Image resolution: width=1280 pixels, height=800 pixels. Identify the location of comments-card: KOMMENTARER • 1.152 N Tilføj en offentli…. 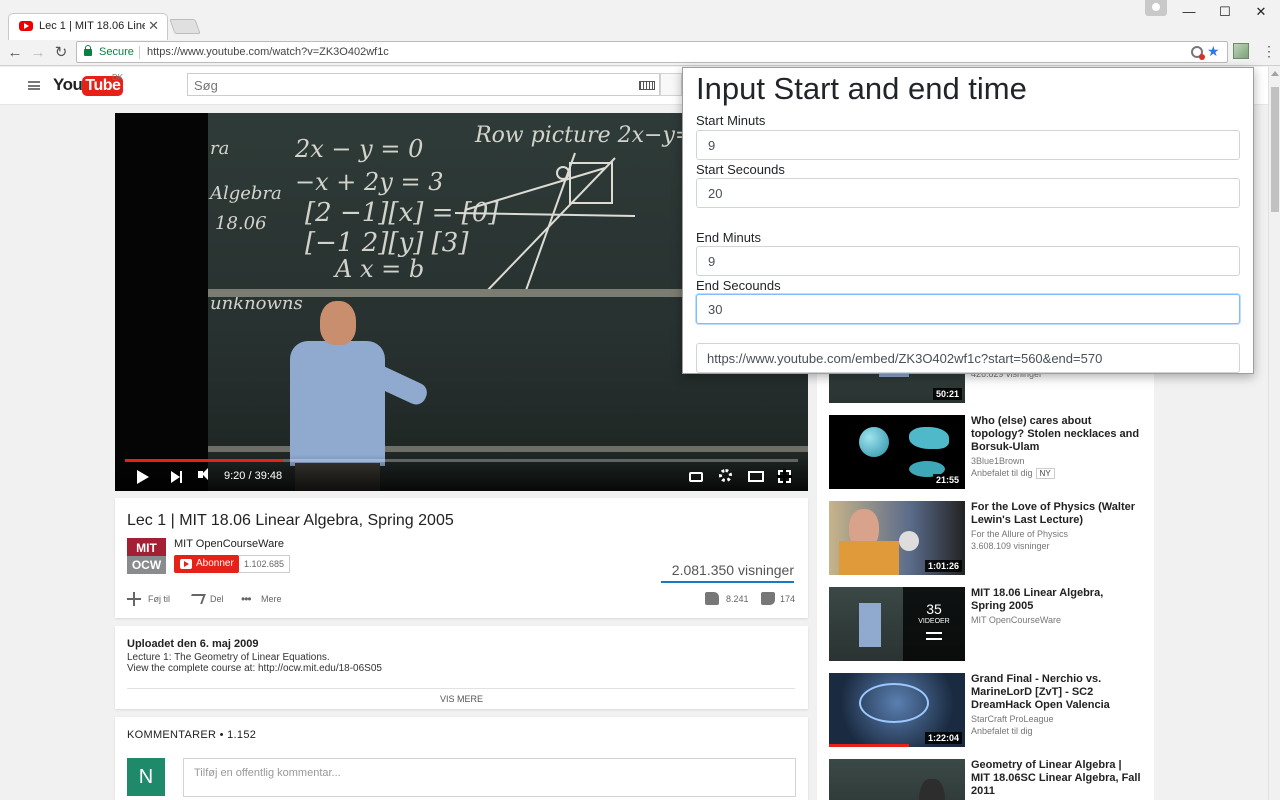
(461, 758).